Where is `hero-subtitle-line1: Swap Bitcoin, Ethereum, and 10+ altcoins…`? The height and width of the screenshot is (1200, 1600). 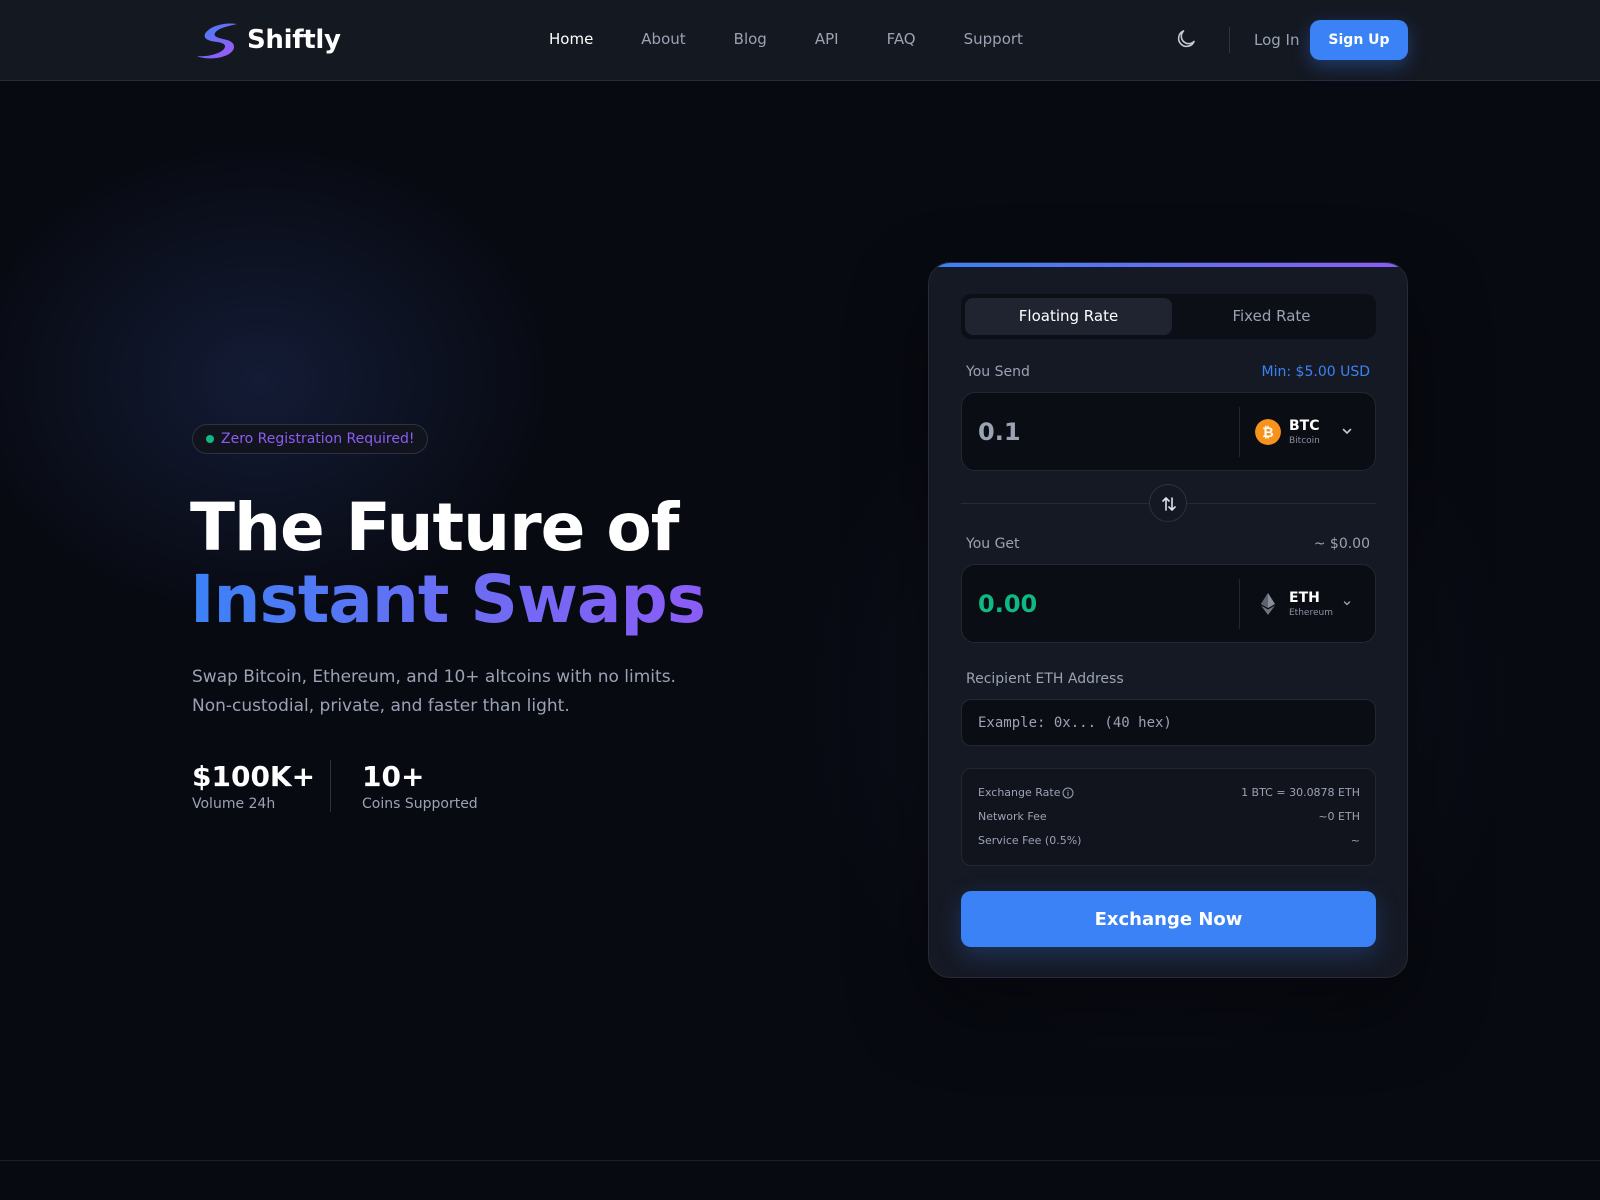
hero-subtitle-line1: Swap Bitcoin, Ethereum, and 10+ altcoins… is located at coordinates (434, 677).